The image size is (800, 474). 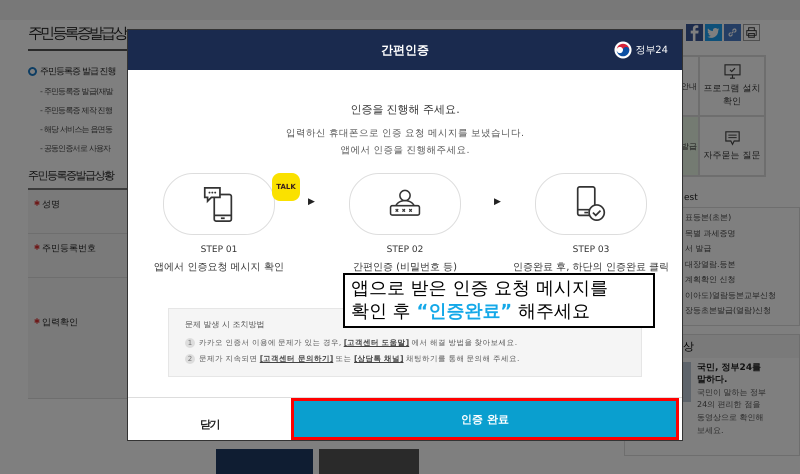 What do you see at coordinates (623, 50) in the screenshot?
I see `emblem-icon` at bounding box center [623, 50].